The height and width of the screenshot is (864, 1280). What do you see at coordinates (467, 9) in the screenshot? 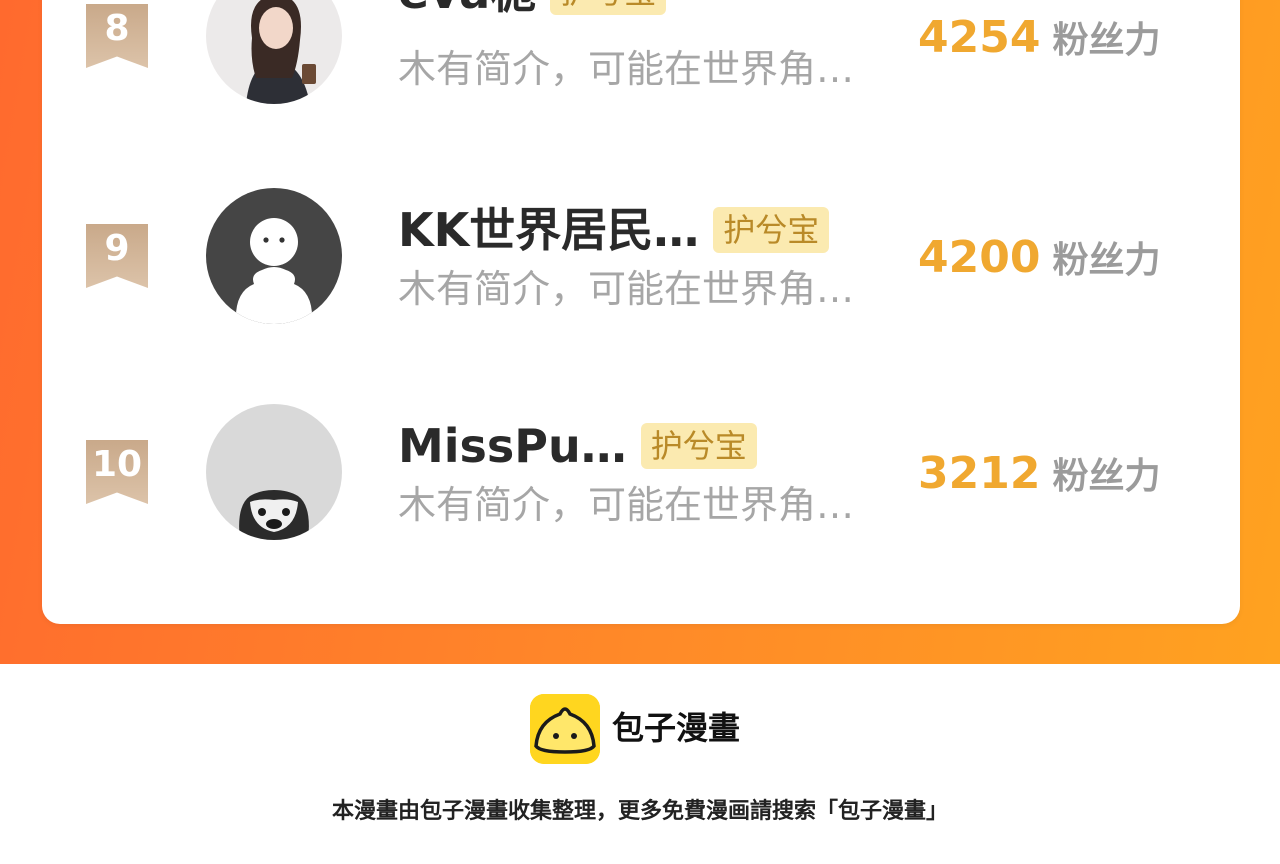
I see `user-name-text: eva栀` at bounding box center [467, 9].